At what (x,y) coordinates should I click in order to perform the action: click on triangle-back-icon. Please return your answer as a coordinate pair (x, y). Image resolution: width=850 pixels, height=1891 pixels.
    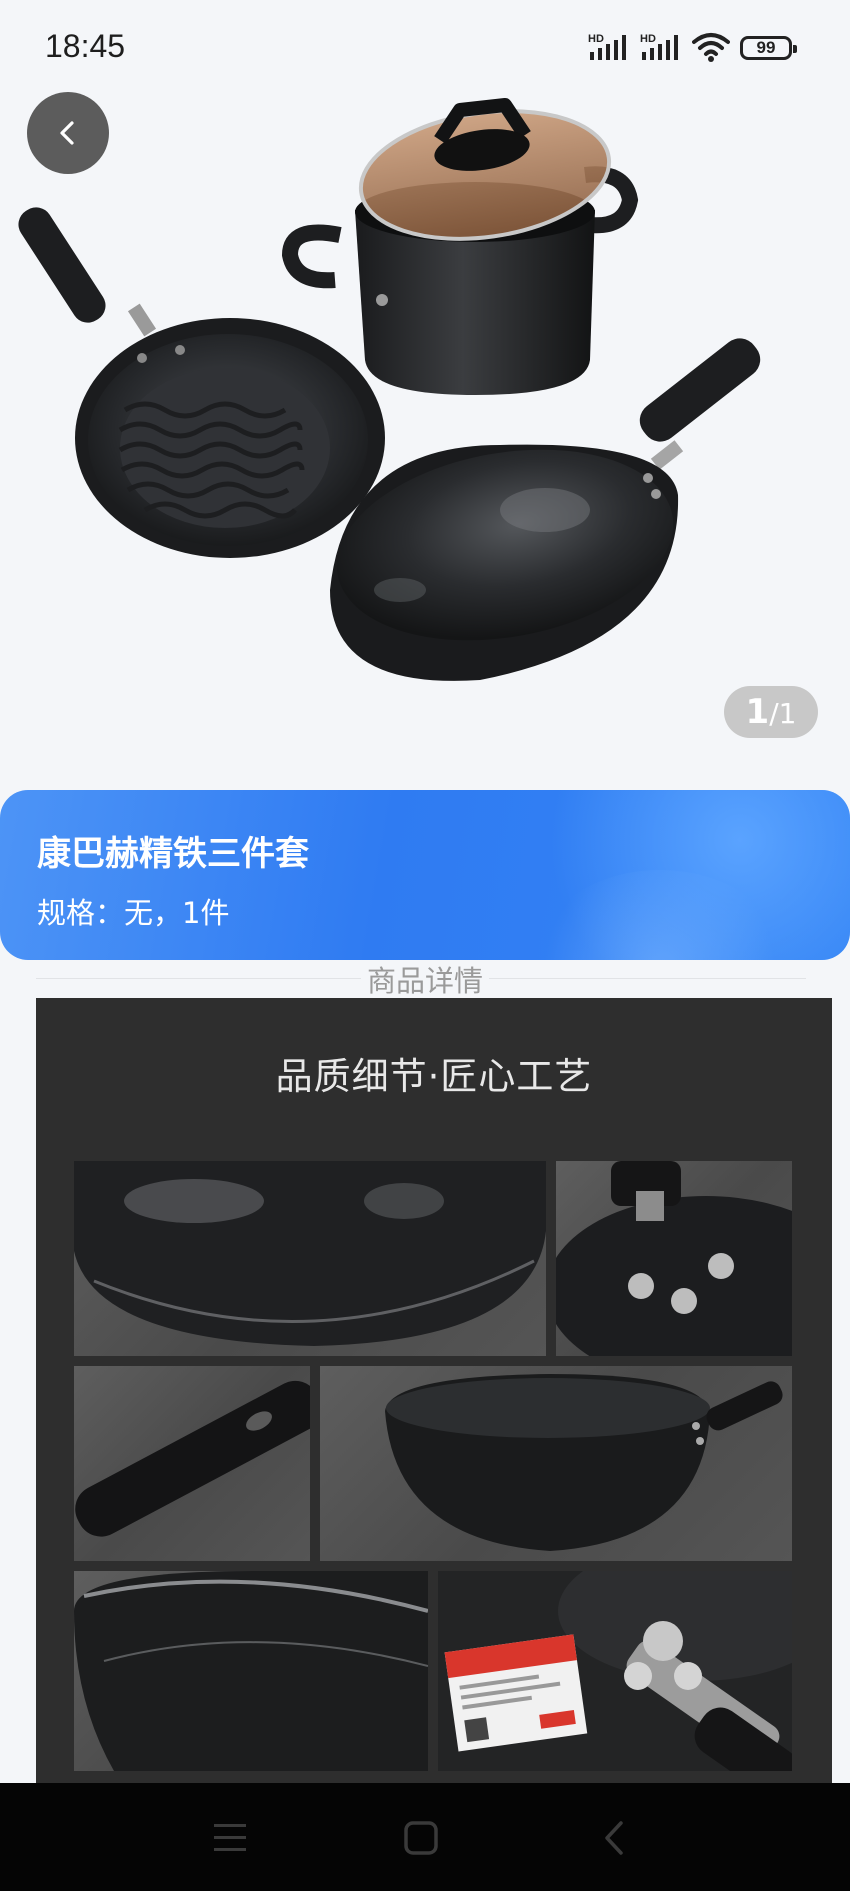
    Looking at the image, I should click on (614, 1838).